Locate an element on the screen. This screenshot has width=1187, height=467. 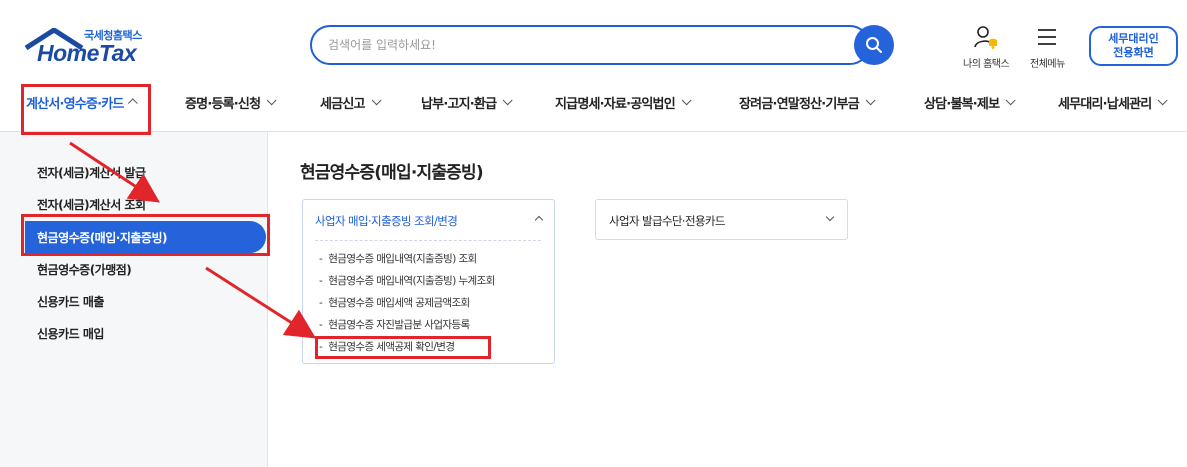
my-hometax-button: 나의 홈택스 is located at coordinates (986, 47).